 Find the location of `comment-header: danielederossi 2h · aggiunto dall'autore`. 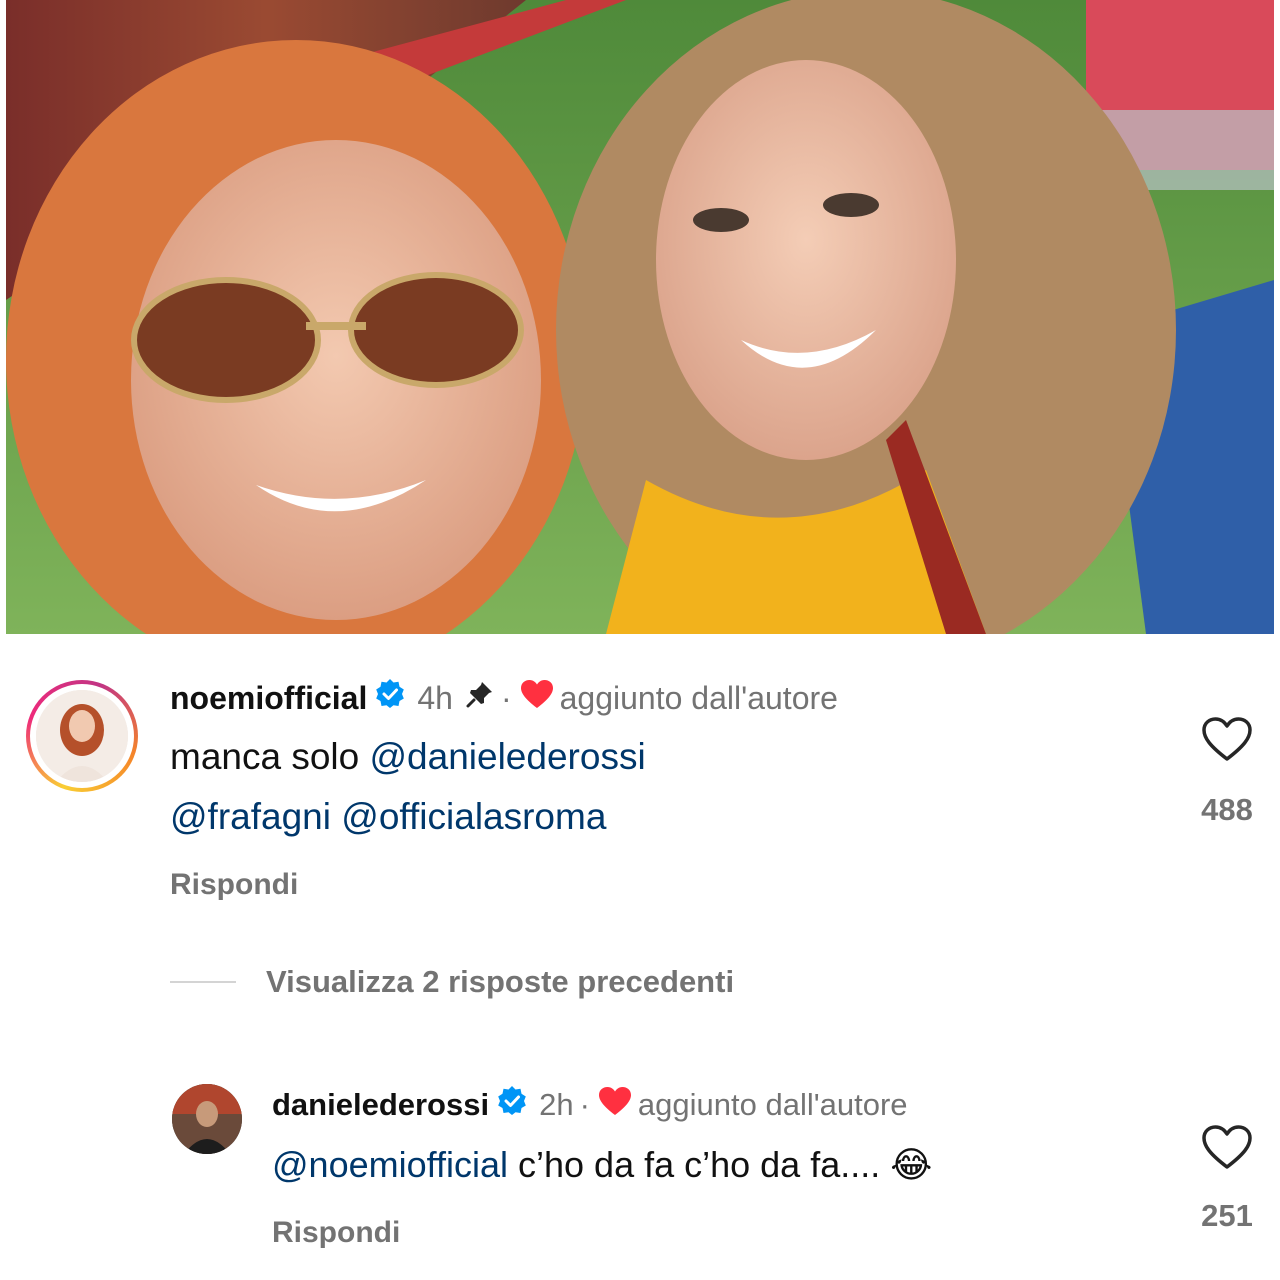

comment-header: danielederossi 2h · aggiunto dall'autore is located at coordinates (590, 1105).